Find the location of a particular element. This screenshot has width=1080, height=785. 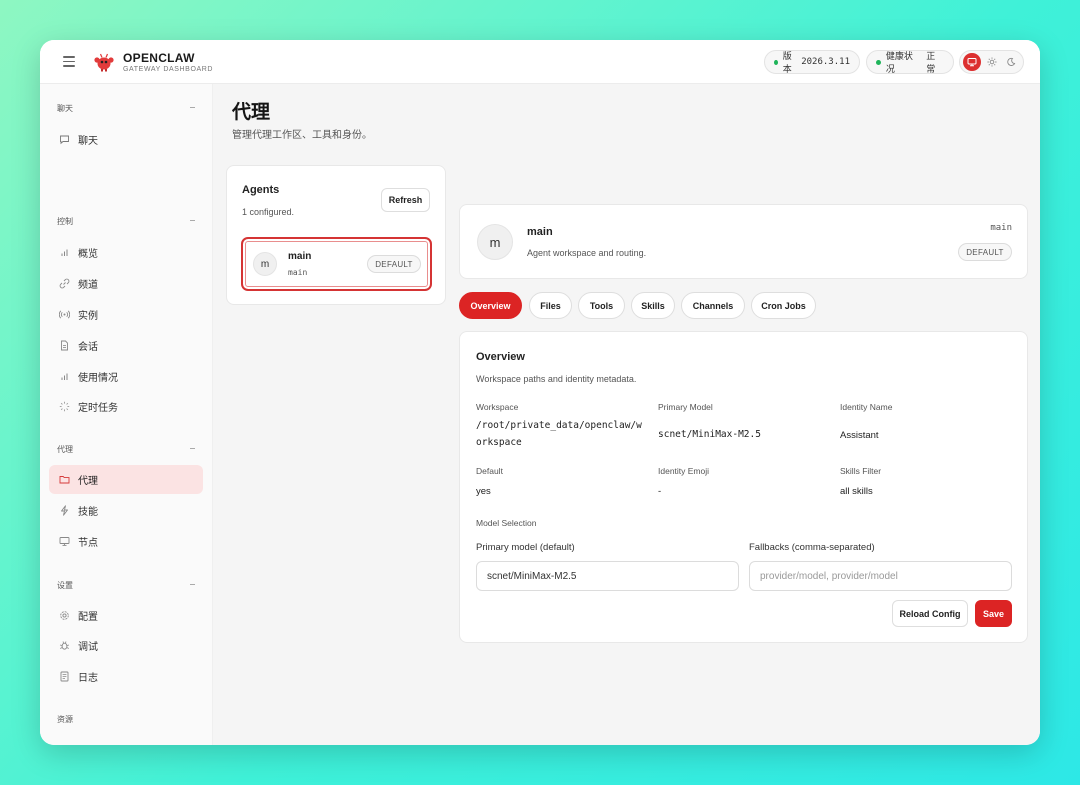

sidebar-item-cron: 定时任务 is located at coordinates (126, 406).